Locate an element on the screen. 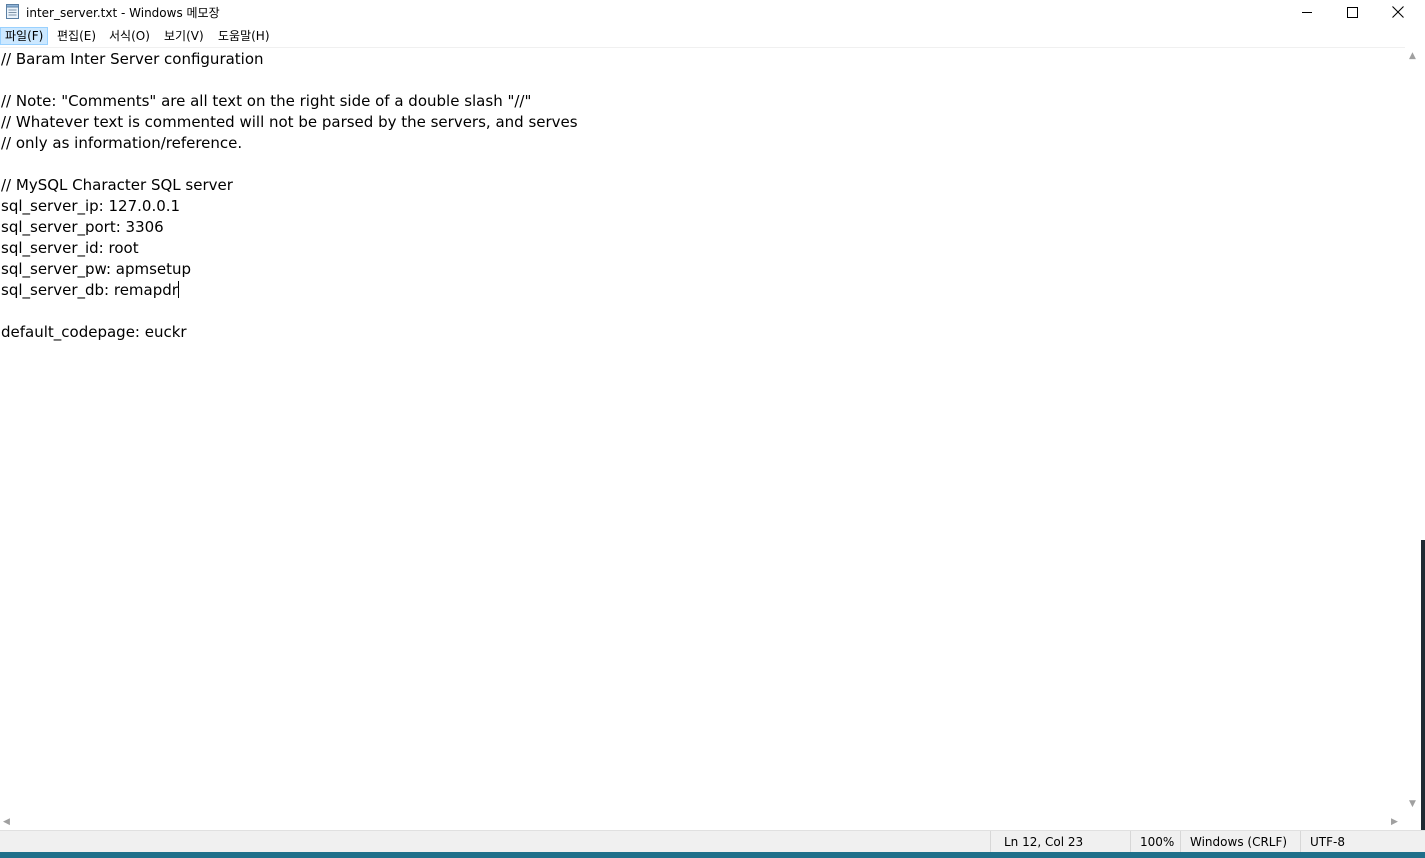 The image size is (1425, 858). status-bar: Ln 12, Col 23 100% Windows (CRLF) UTF-8 is located at coordinates (712, 841).